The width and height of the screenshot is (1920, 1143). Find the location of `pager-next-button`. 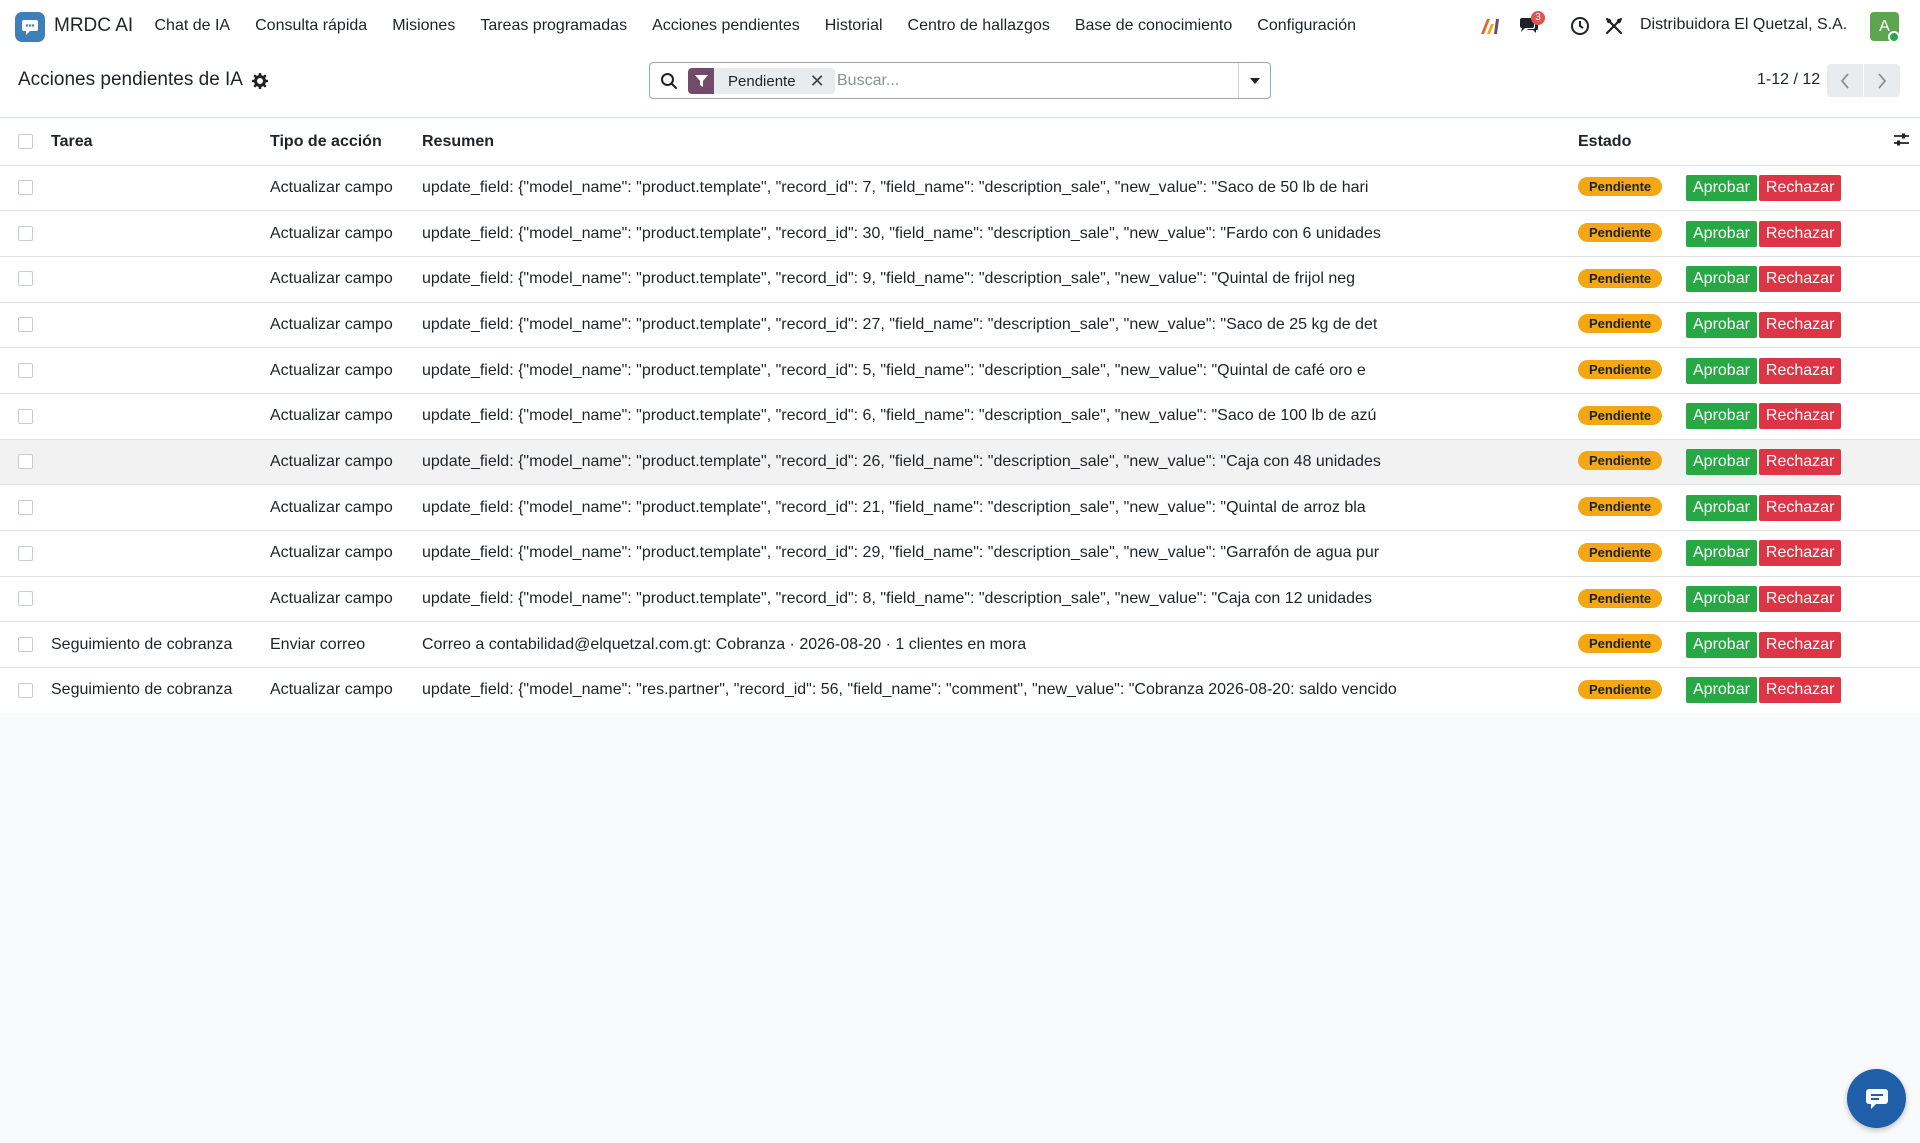

pager-next-button is located at coordinates (1882, 80).